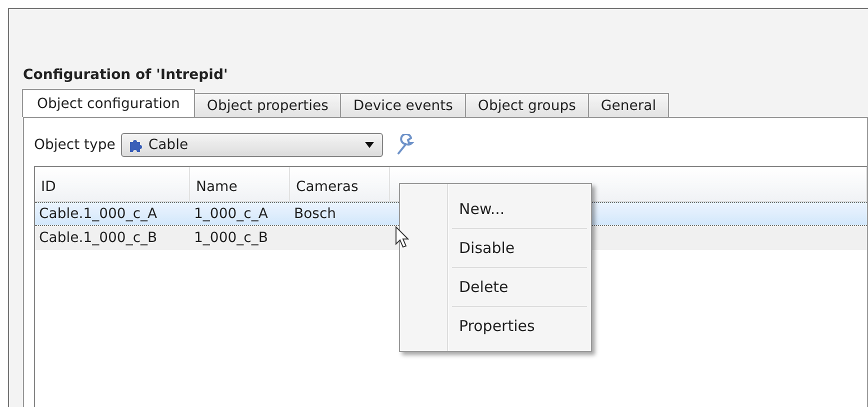 This screenshot has width=868, height=407. Describe the element at coordinates (75, 145) in the screenshot. I see `object-type-label: Object type` at that location.